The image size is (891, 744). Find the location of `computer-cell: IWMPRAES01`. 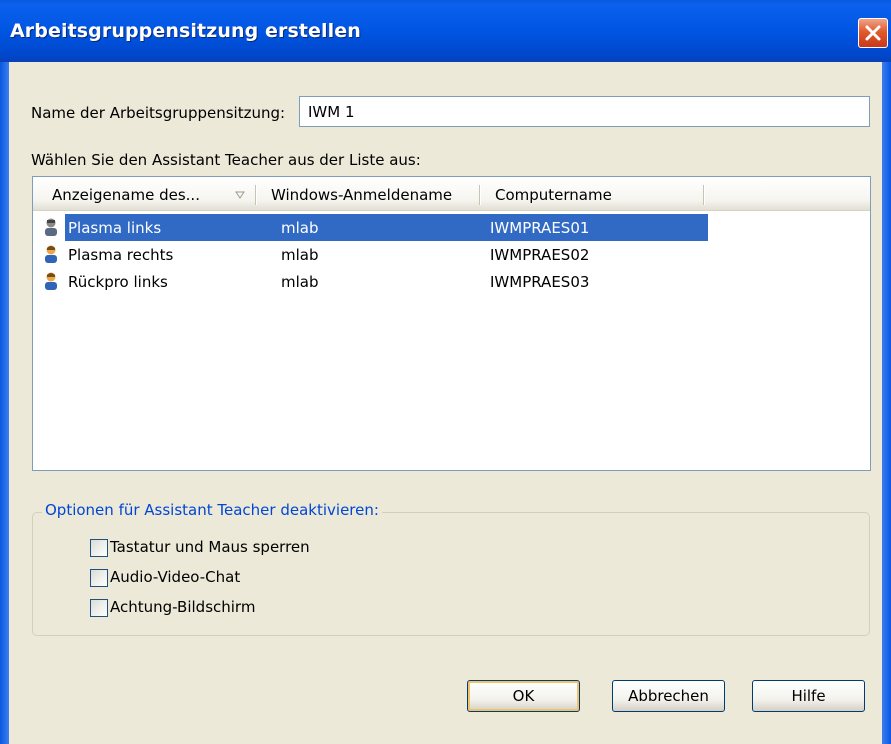

computer-cell: IWMPRAES01 is located at coordinates (540, 228).